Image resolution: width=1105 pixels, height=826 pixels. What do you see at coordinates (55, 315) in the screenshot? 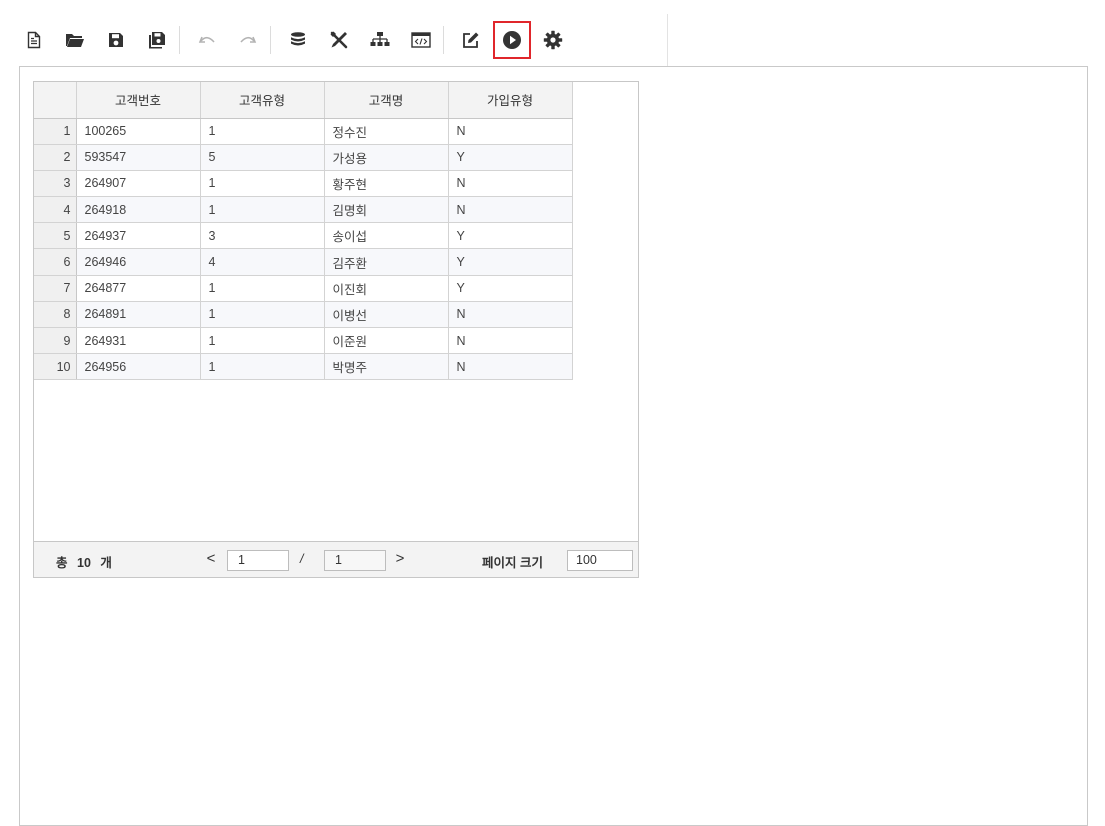
I see `row-number: 8` at bounding box center [55, 315].